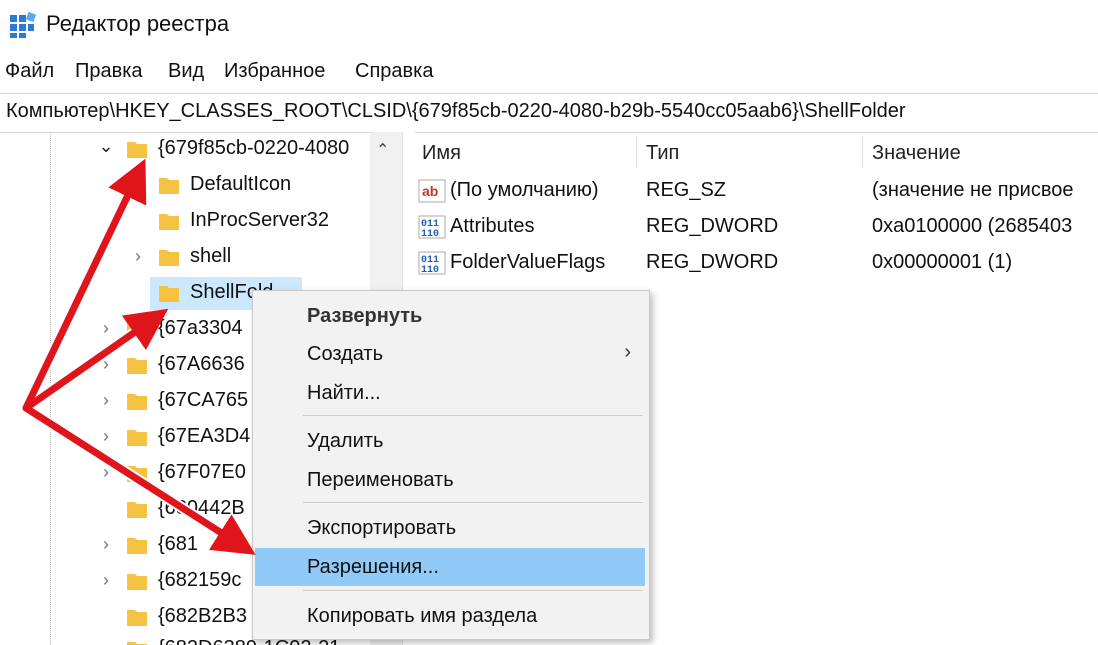 Image resolution: width=1098 pixels, height=645 pixels. What do you see at coordinates (686, 190) in the screenshot?
I see `value-type: REG_SZ` at bounding box center [686, 190].